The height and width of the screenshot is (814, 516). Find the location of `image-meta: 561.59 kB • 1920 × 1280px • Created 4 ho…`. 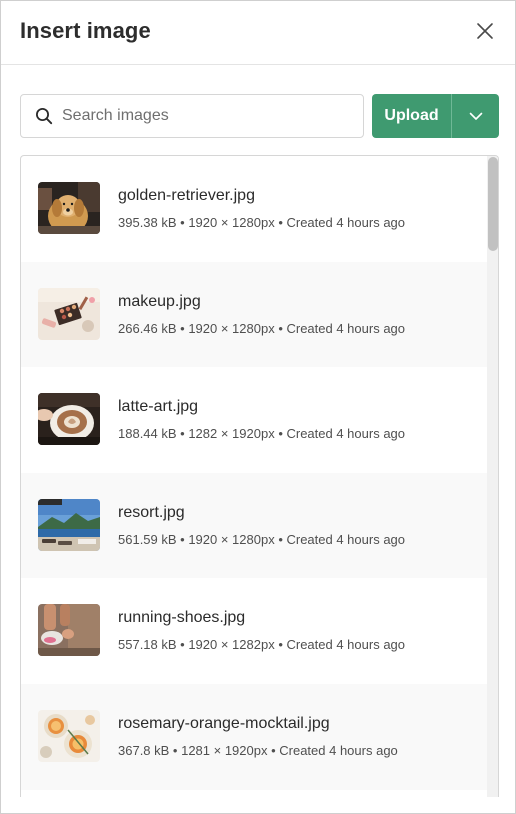

image-meta: 561.59 kB • 1920 × 1280px • Created 4 ho… is located at coordinates (262, 539).